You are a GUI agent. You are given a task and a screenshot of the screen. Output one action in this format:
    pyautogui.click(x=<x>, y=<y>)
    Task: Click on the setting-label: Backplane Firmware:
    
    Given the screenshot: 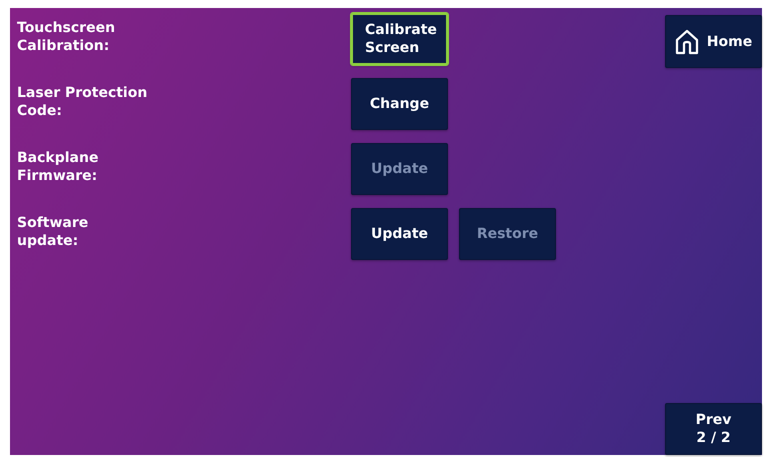 What is the action you would take?
    pyautogui.click(x=58, y=167)
    